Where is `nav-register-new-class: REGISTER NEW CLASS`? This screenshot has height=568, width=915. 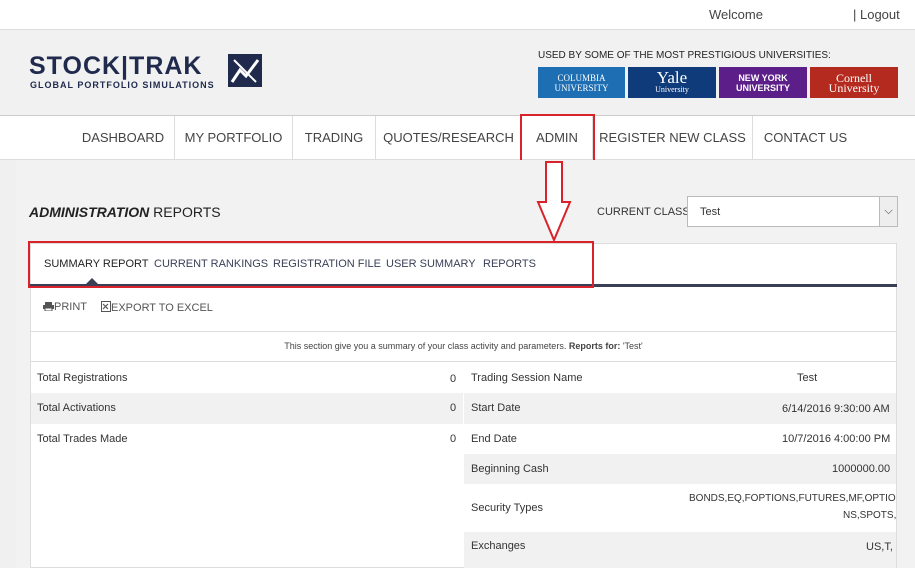
nav-register-new-class: REGISTER NEW CLASS is located at coordinates (672, 138).